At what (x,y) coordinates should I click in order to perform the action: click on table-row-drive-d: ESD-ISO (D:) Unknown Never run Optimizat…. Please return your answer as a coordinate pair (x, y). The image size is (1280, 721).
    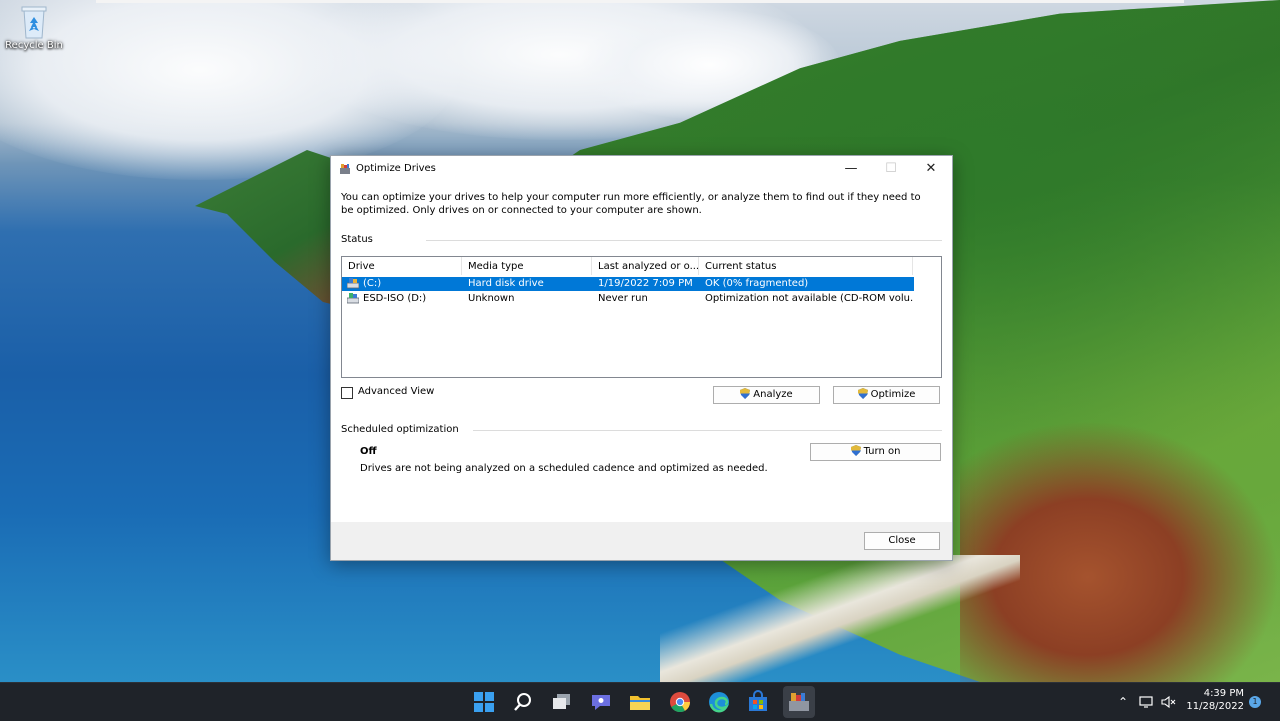
    Looking at the image, I should click on (628, 299).